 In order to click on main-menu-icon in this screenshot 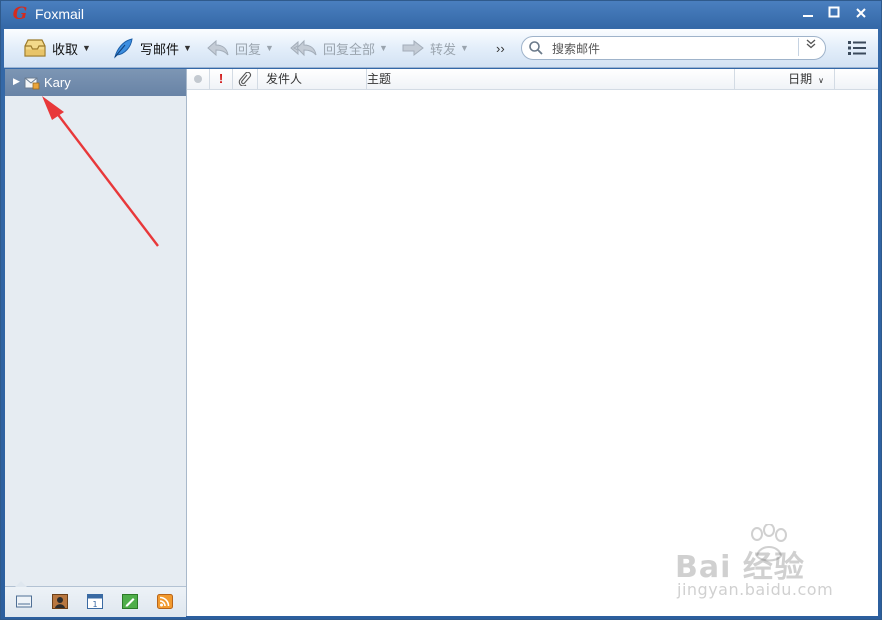, I will do `click(857, 48)`.